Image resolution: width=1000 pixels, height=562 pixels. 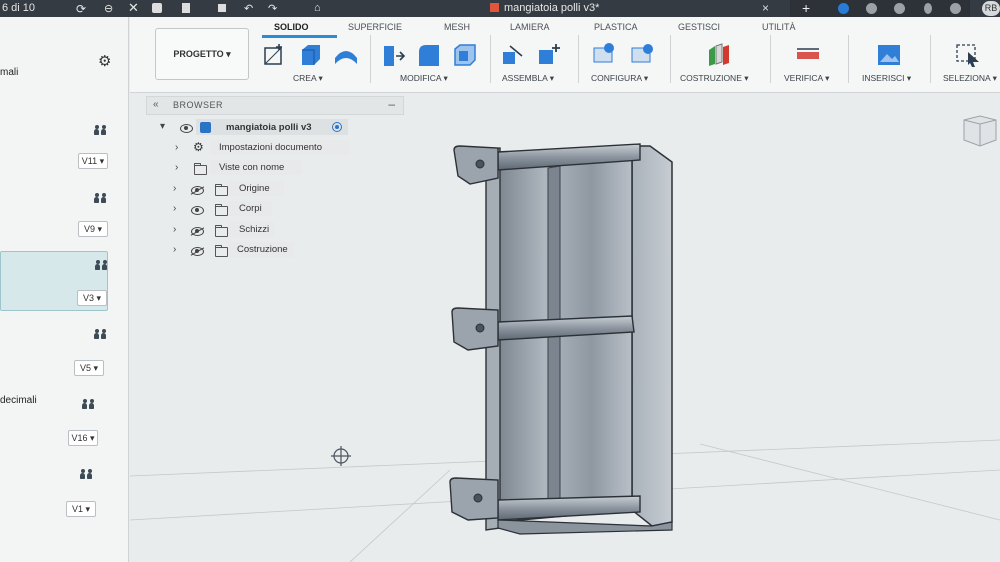 I want to click on tab-superficie: SUPERFICIE, so click(x=375, y=27).